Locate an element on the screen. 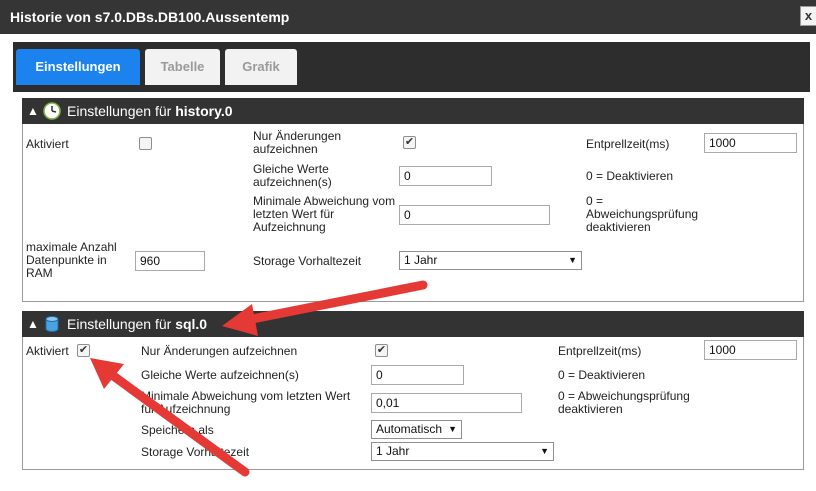 This screenshot has width=816, height=491. sql-same-values-input is located at coordinates (417, 375).